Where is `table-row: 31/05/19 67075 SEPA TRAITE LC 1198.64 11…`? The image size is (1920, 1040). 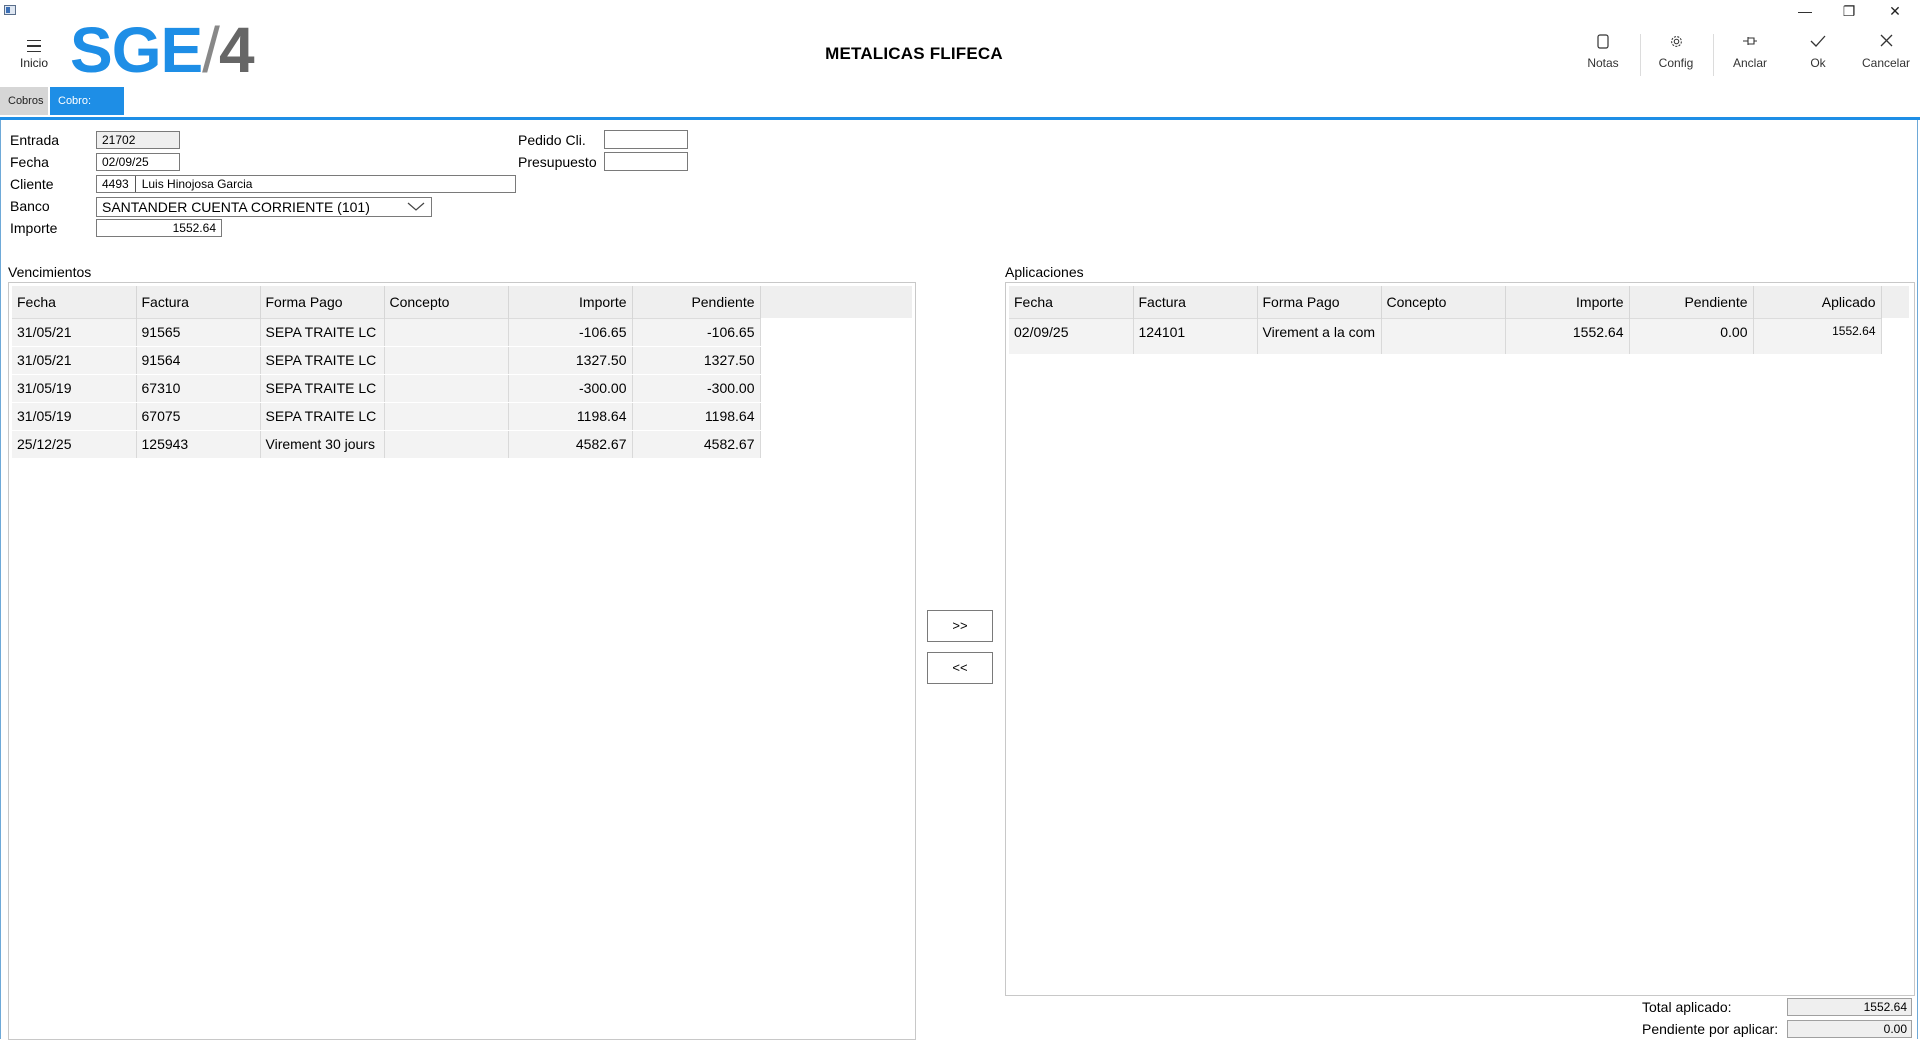 table-row: 31/05/19 67075 SEPA TRAITE LC 1198.64 11… is located at coordinates (386, 416).